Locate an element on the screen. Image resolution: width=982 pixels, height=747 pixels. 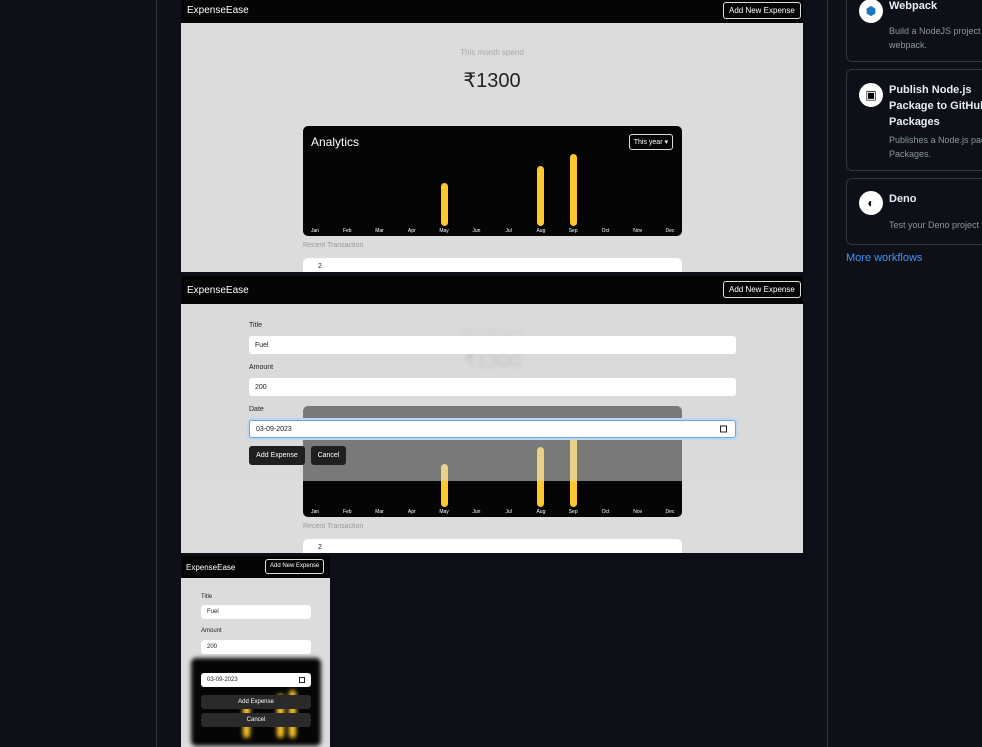
period-dropdown: This year ▾ is located at coordinates (650, 142).